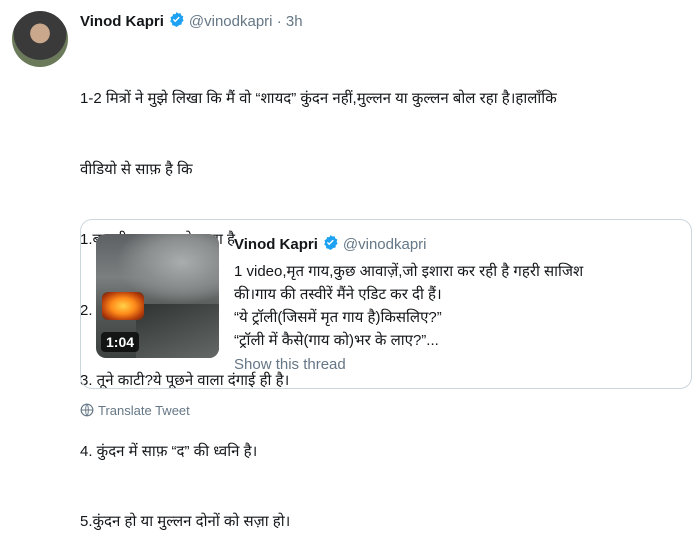  What do you see at coordinates (276, 244) in the screenshot?
I see `quoted-author-name: Vinod Kapri` at bounding box center [276, 244].